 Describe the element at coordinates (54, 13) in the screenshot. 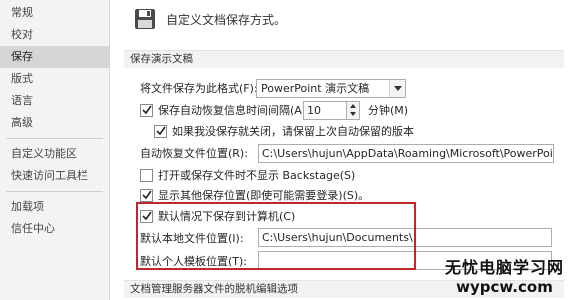

I see `sidebar-item-general: 常规` at that location.